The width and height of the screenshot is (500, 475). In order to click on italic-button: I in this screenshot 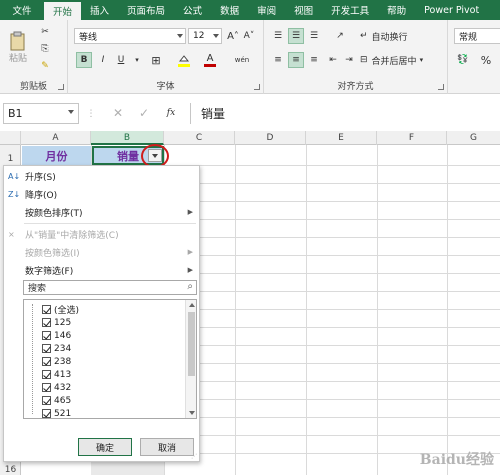, I will do `click(103, 60)`.